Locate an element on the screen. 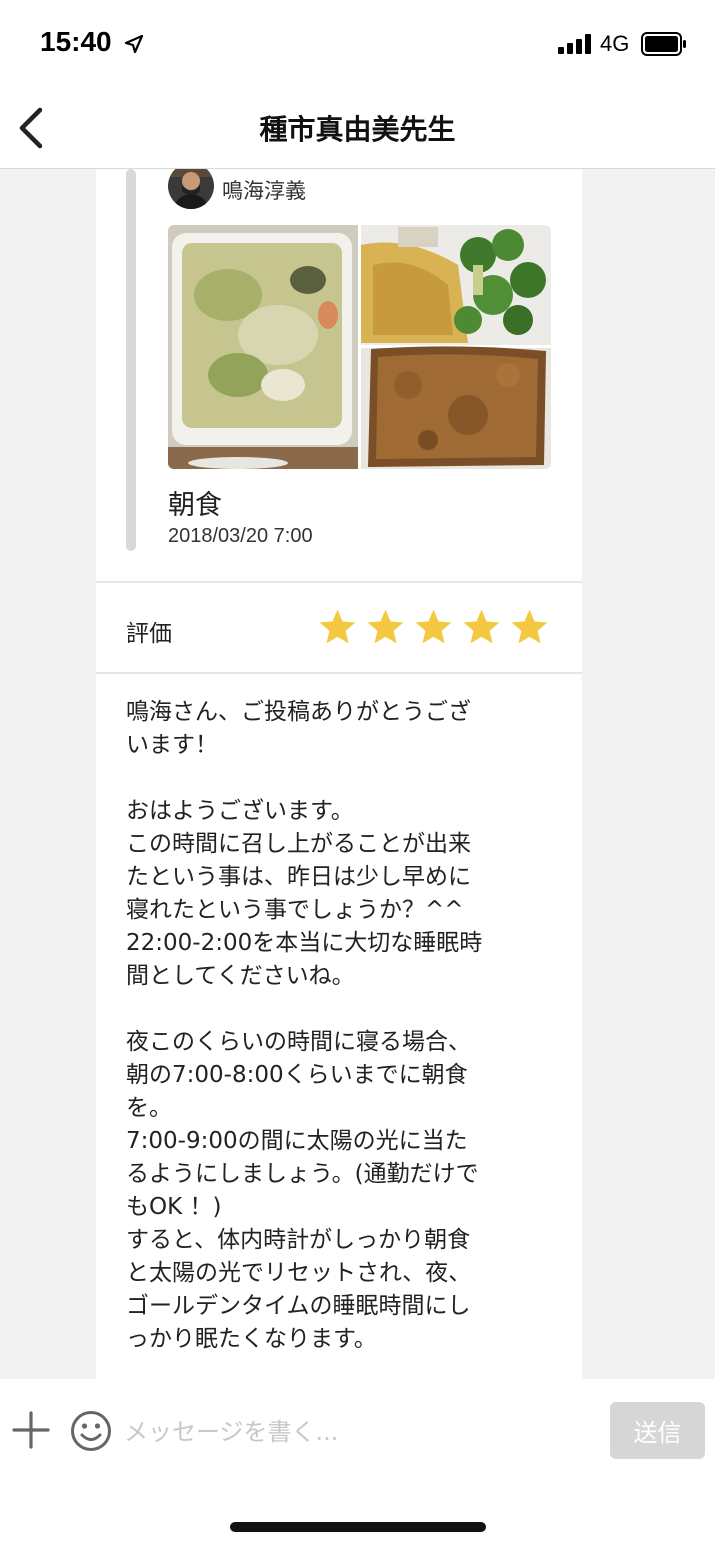 This screenshot has height=1548, width=715. poster-name: 鳴海淳義 is located at coordinates (264, 191).